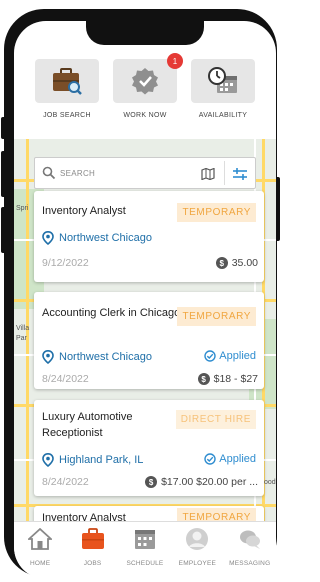 Image resolution: width=320 pixels, height=582 pixels. I want to click on availability-action: AVAILABILITY, so click(223, 98).